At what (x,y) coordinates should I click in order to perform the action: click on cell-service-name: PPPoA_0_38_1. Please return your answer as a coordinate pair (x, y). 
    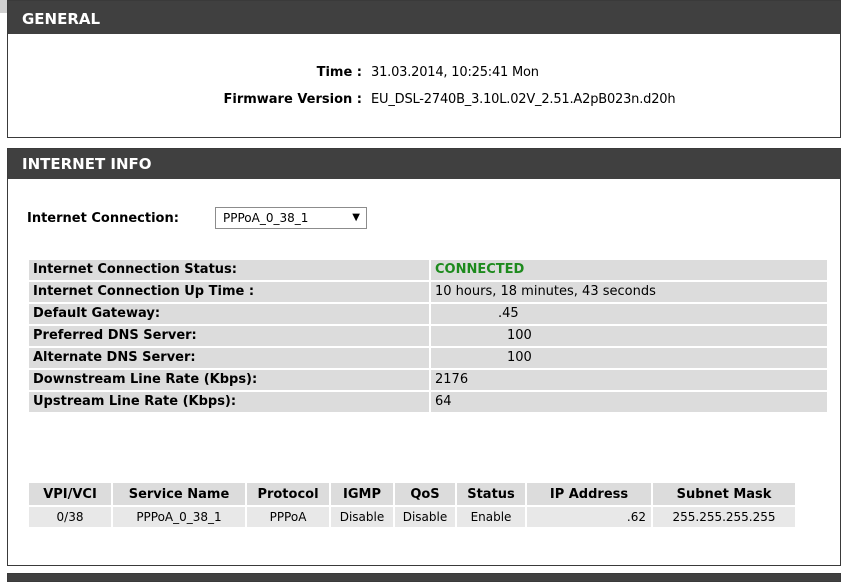
    Looking at the image, I should click on (179, 517).